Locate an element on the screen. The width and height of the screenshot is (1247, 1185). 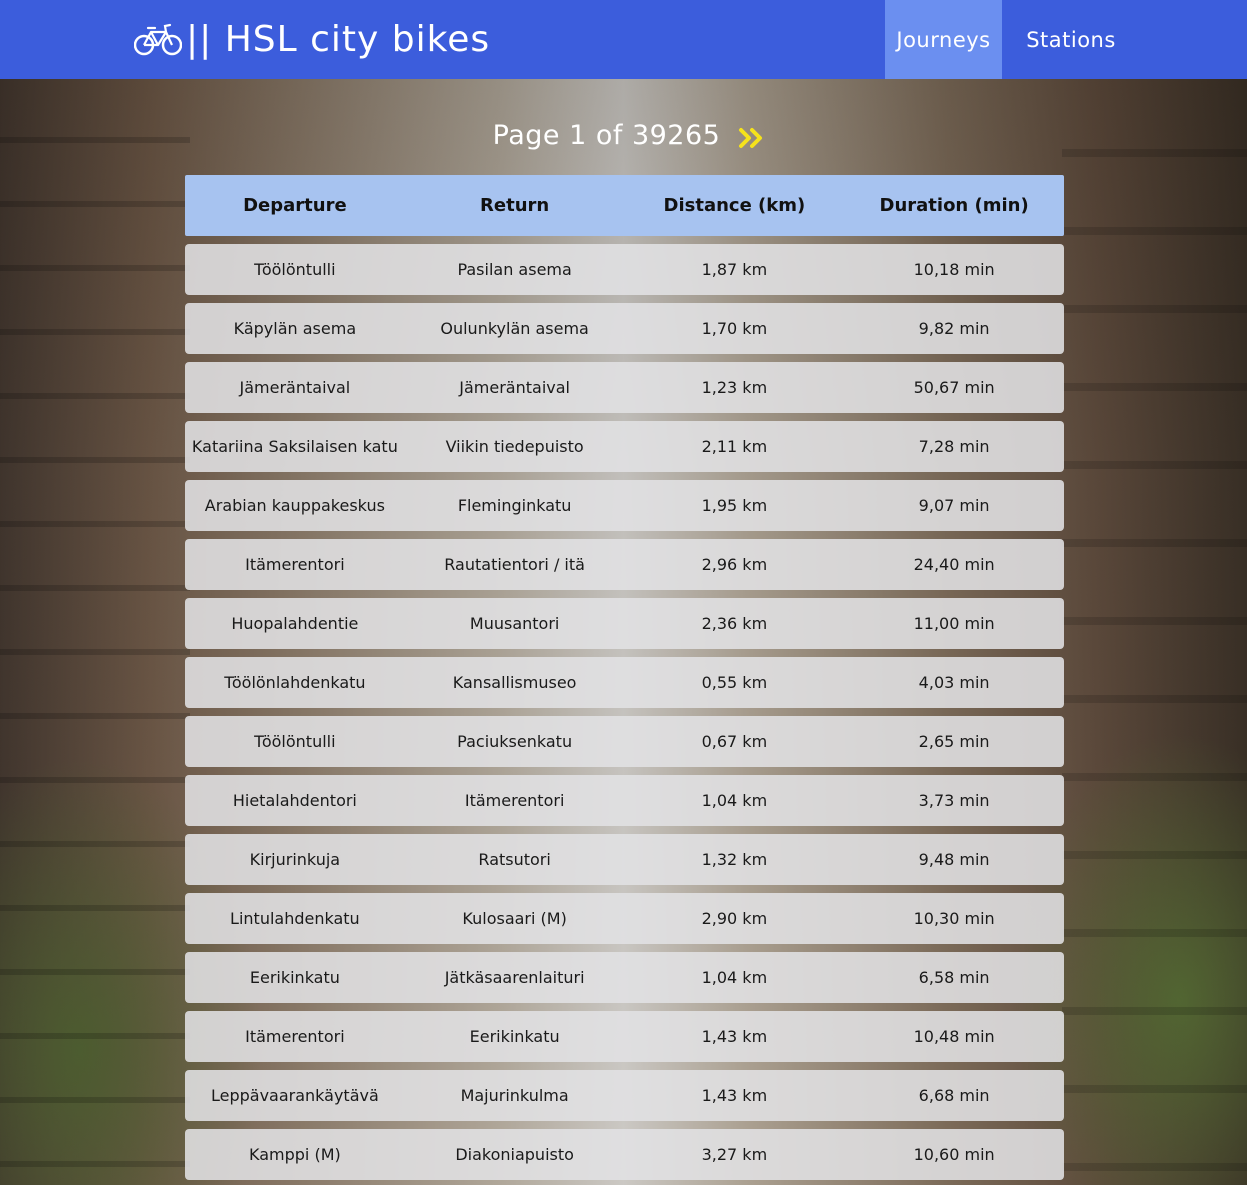
cell-distance: 2,11 km is located at coordinates (734, 446).